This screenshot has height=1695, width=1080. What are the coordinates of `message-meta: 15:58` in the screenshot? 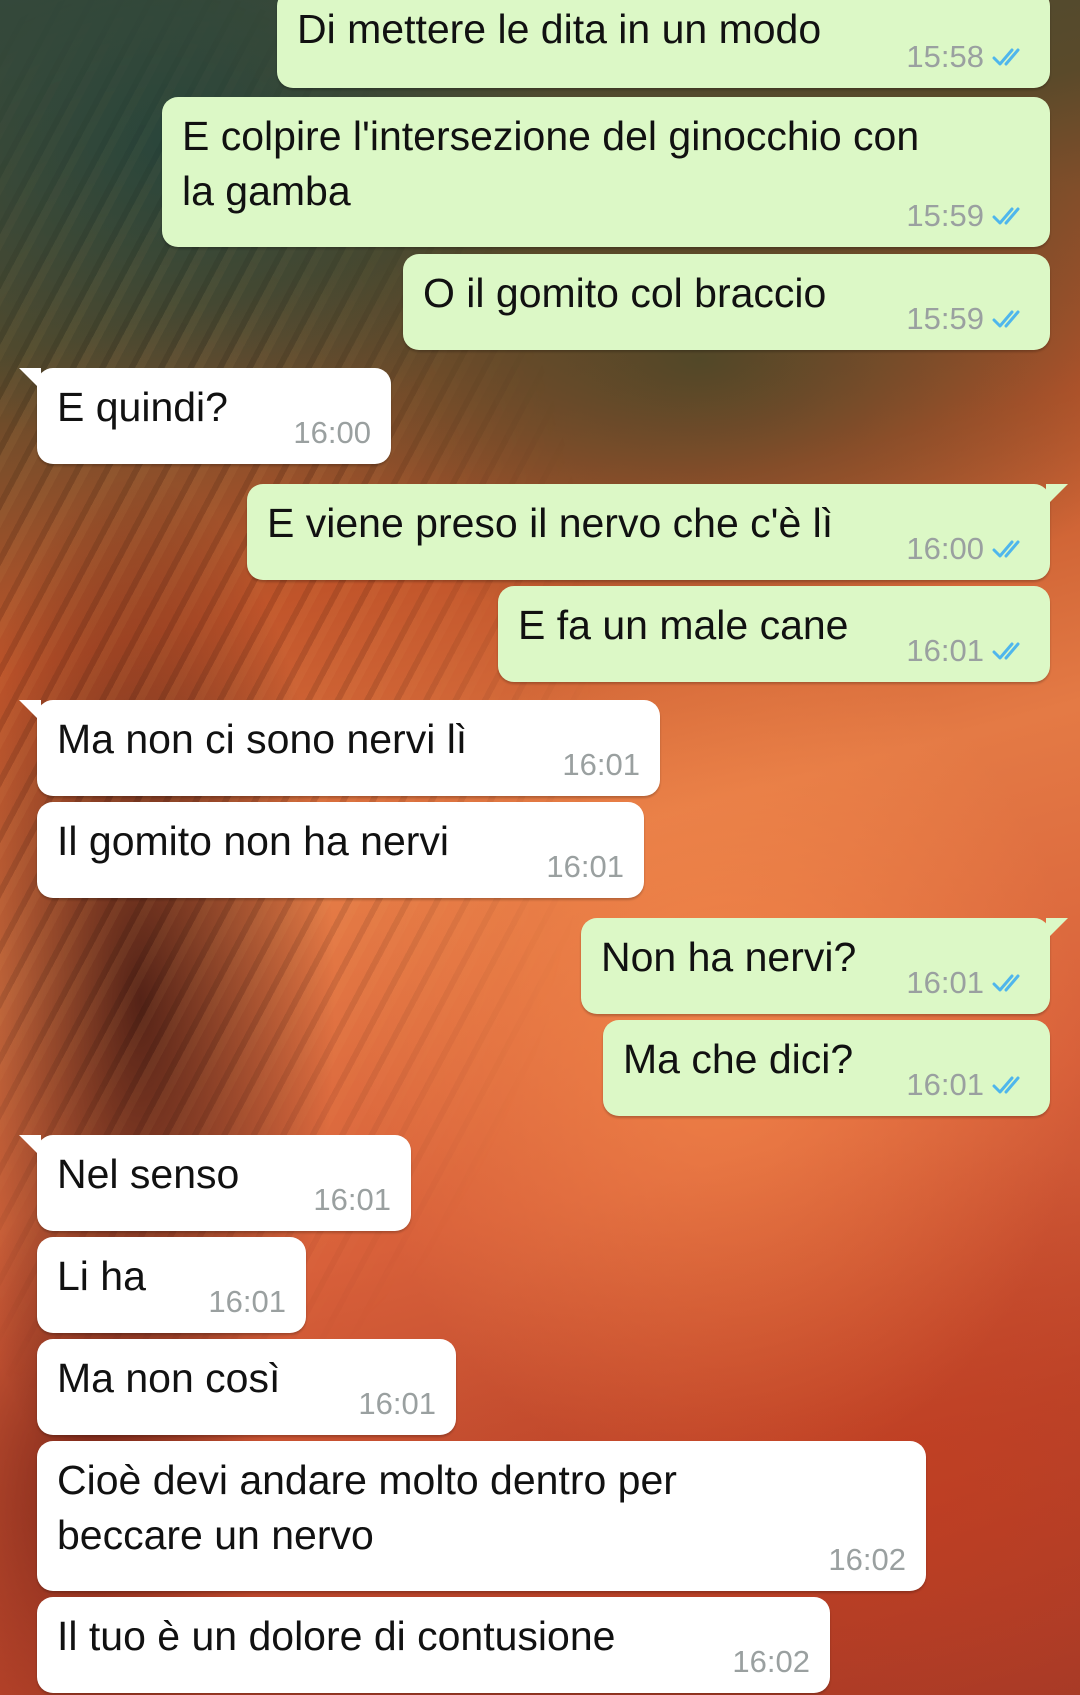 It's located at (968, 57).